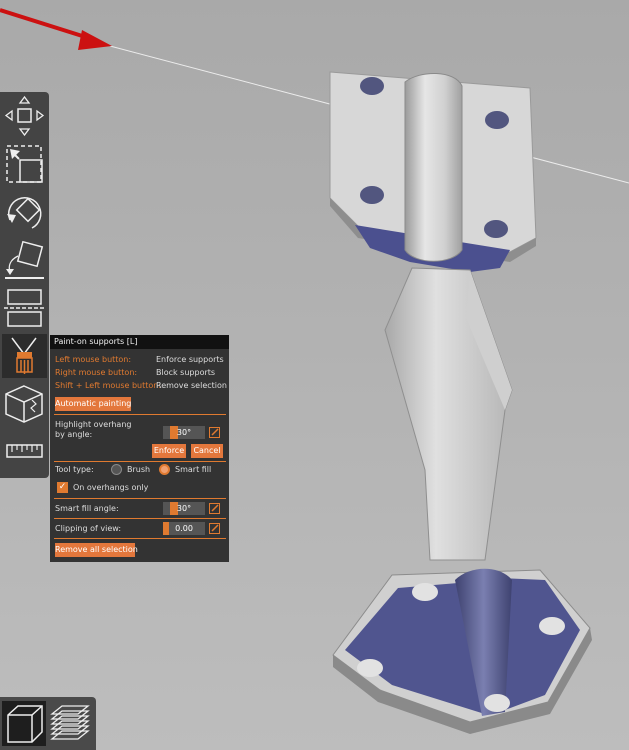 This screenshot has width=629, height=750. I want to click on support-paint-tool, so click(24, 356).